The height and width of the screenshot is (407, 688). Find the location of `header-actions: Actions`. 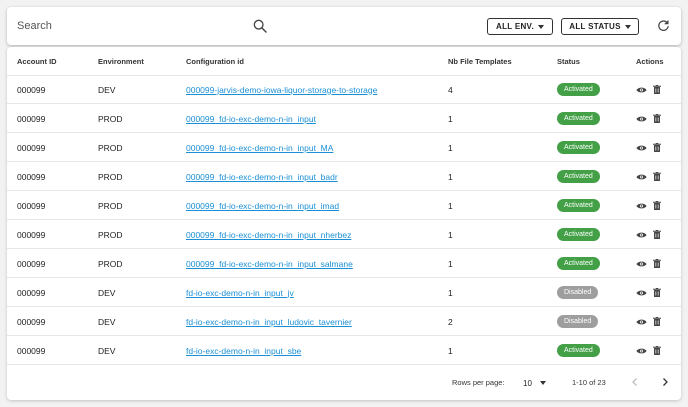

header-actions: Actions is located at coordinates (650, 61).